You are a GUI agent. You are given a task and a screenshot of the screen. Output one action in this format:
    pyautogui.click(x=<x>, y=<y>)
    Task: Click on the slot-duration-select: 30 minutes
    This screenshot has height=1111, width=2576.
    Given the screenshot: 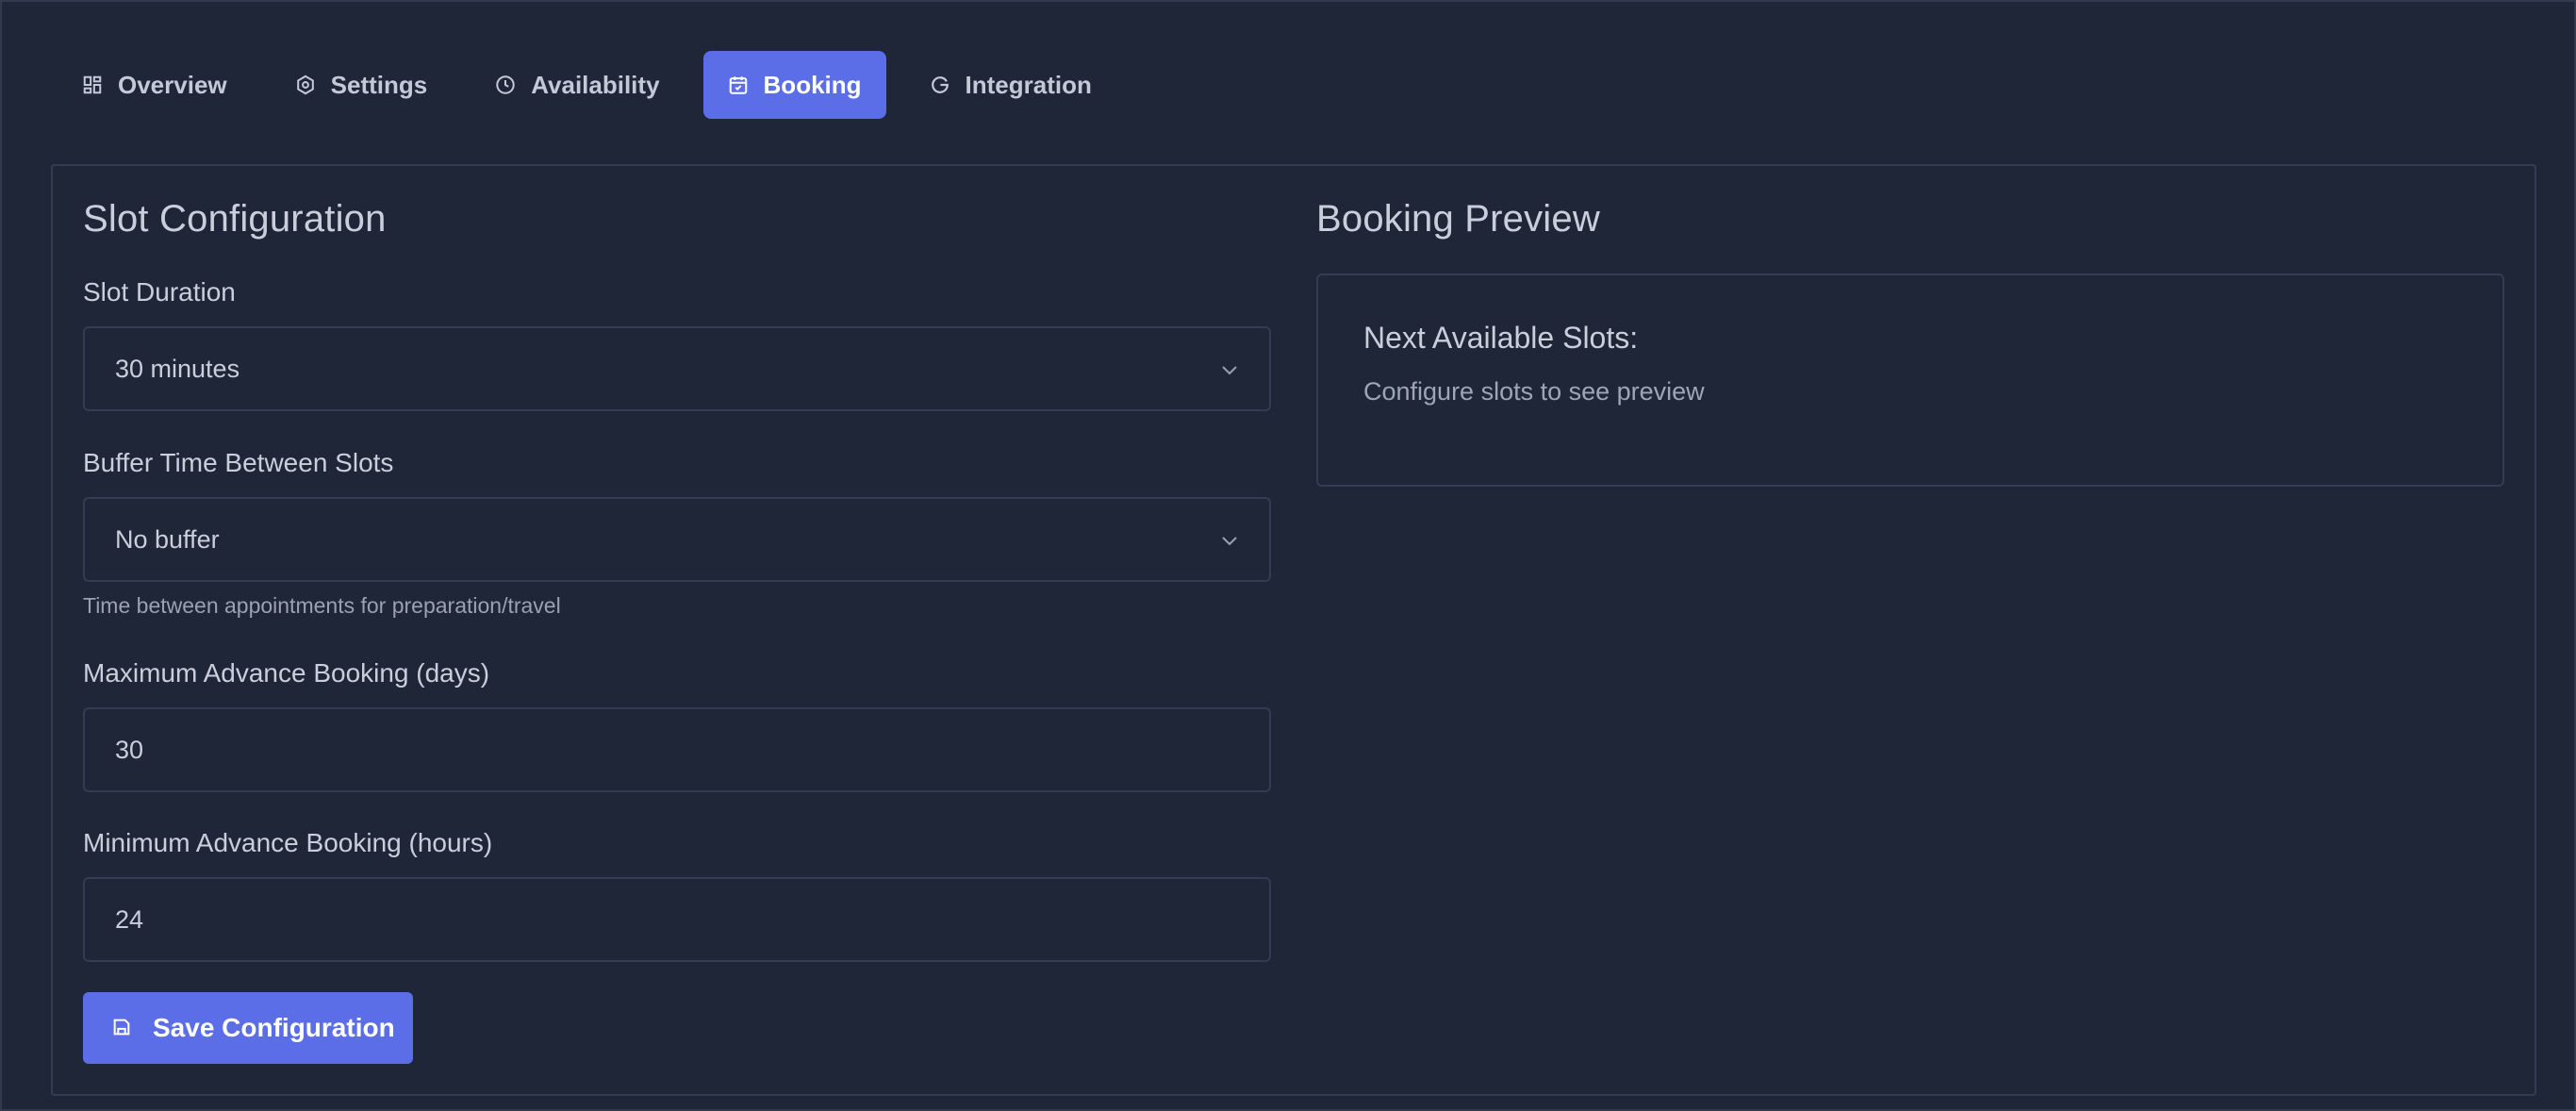 What is the action you would take?
    pyautogui.click(x=677, y=368)
    